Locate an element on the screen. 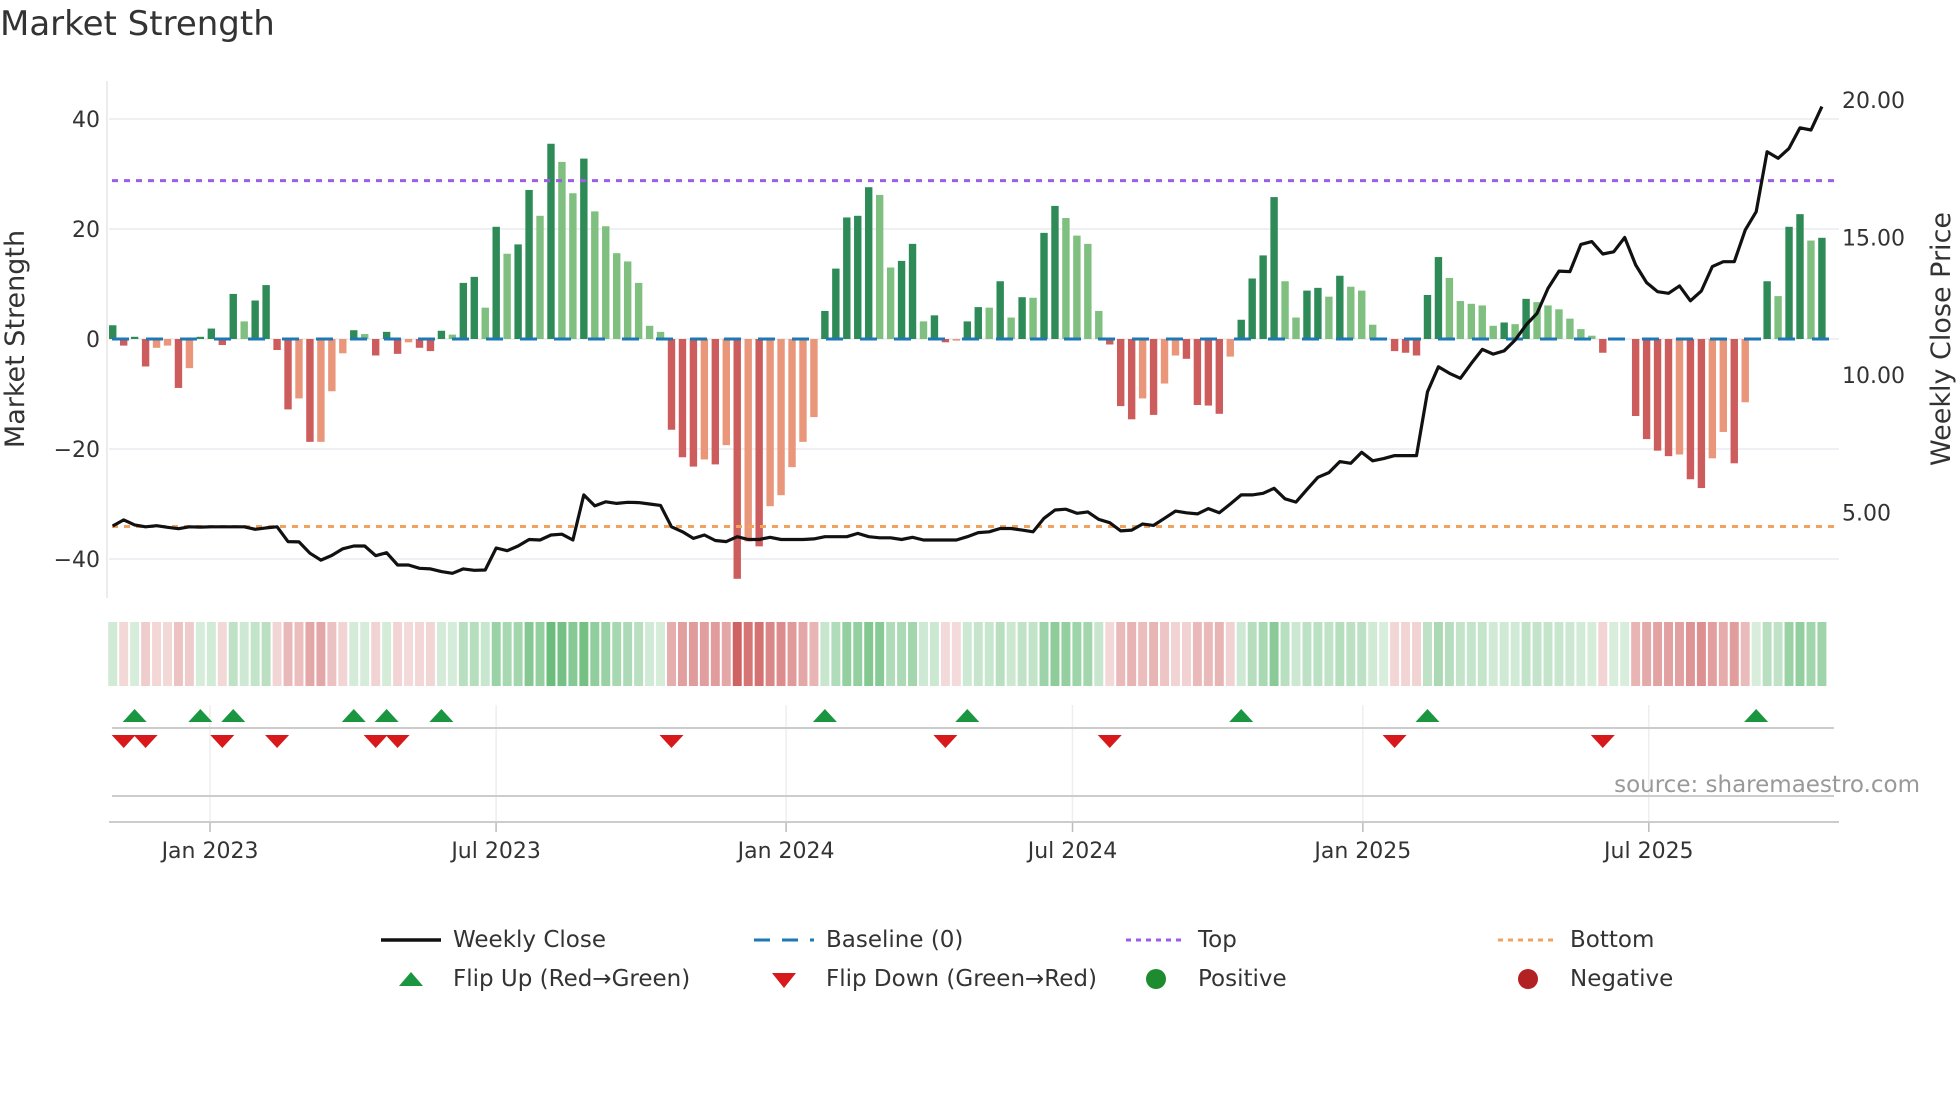  legend-label: Flip Up (Red→Green) is located at coordinates (572, 979).